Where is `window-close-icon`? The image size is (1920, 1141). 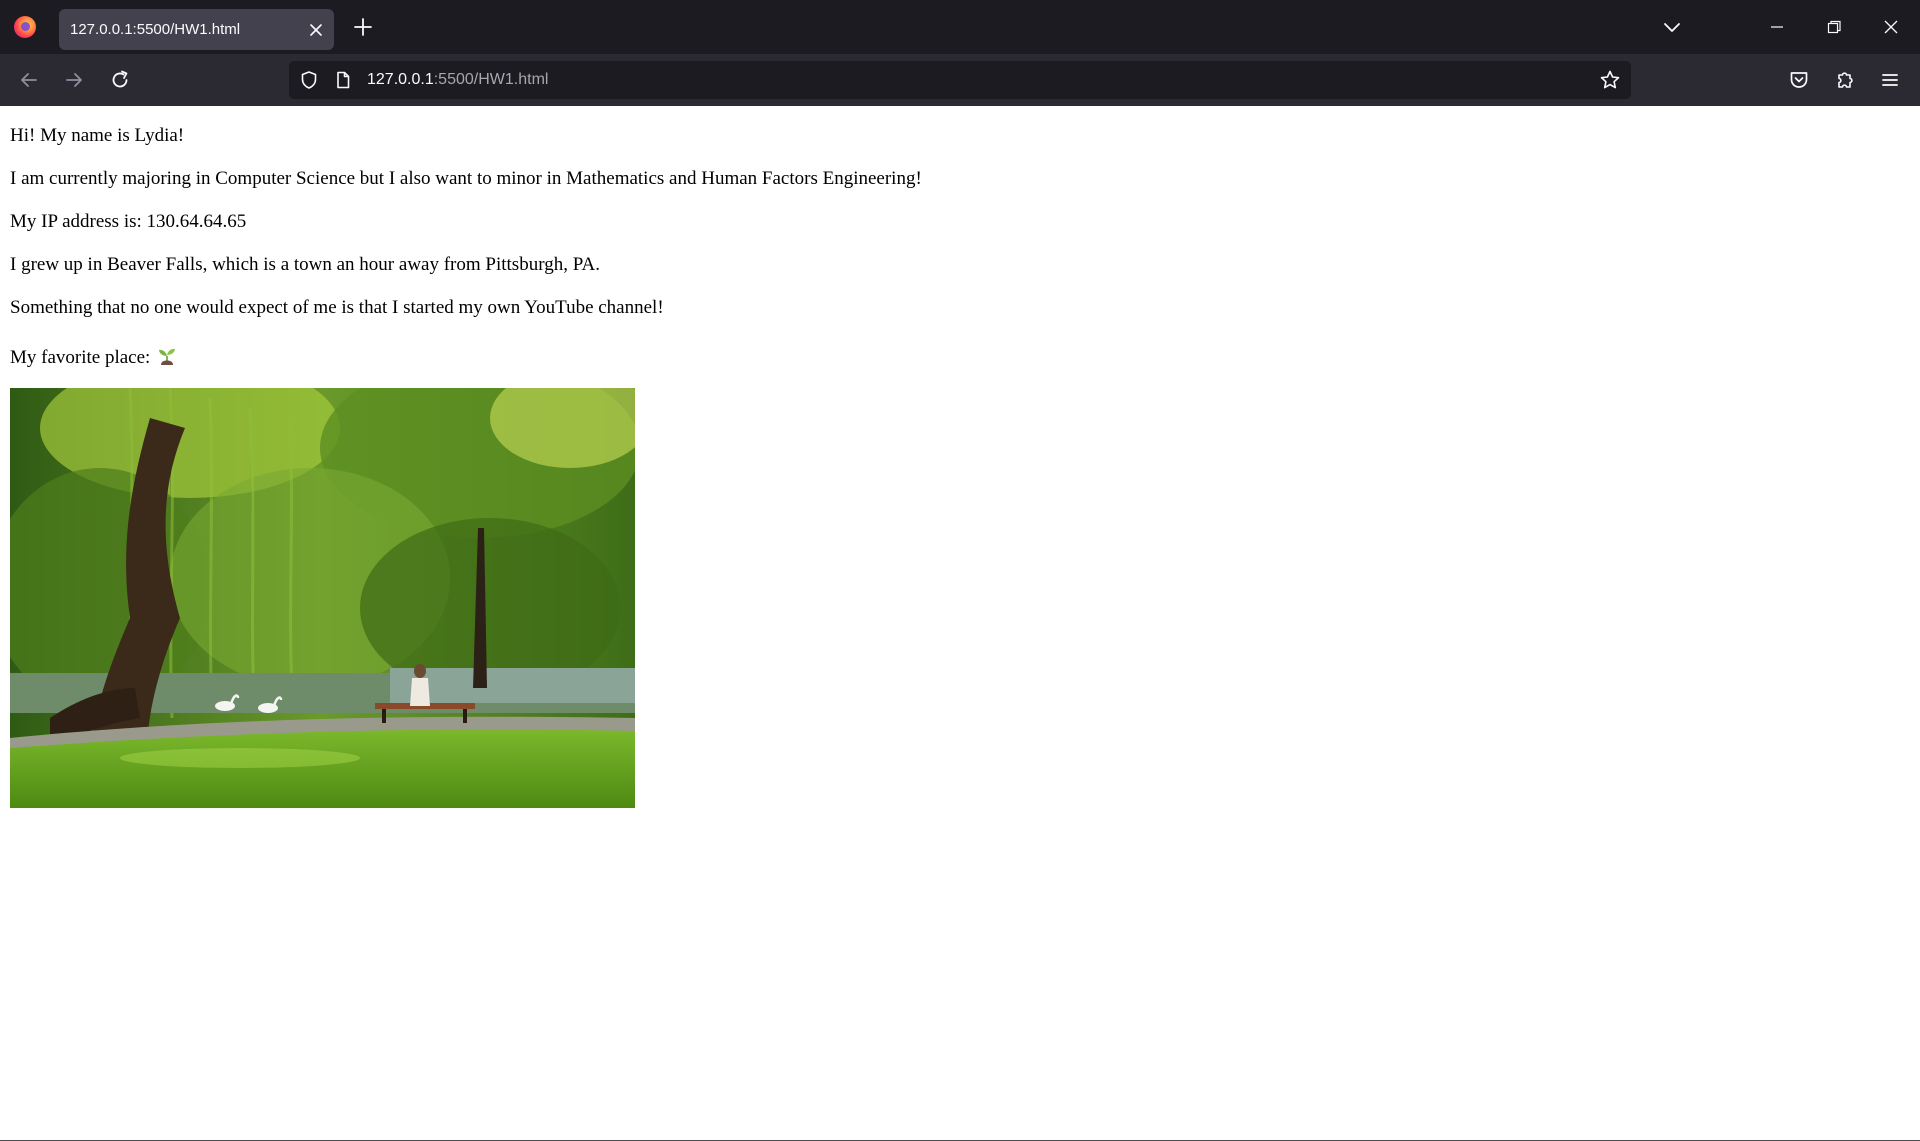 window-close-icon is located at coordinates (1891, 27).